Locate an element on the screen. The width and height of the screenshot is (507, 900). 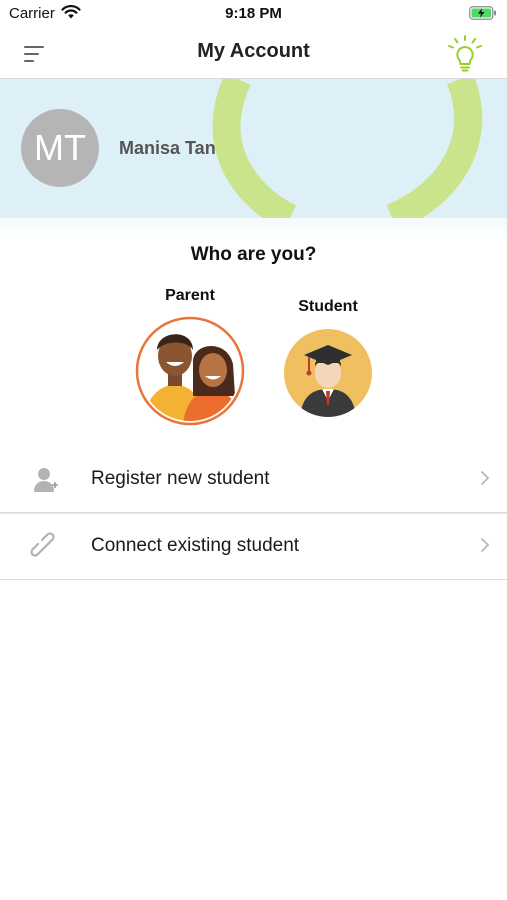
graduate-student-icon is located at coordinates (328, 373).